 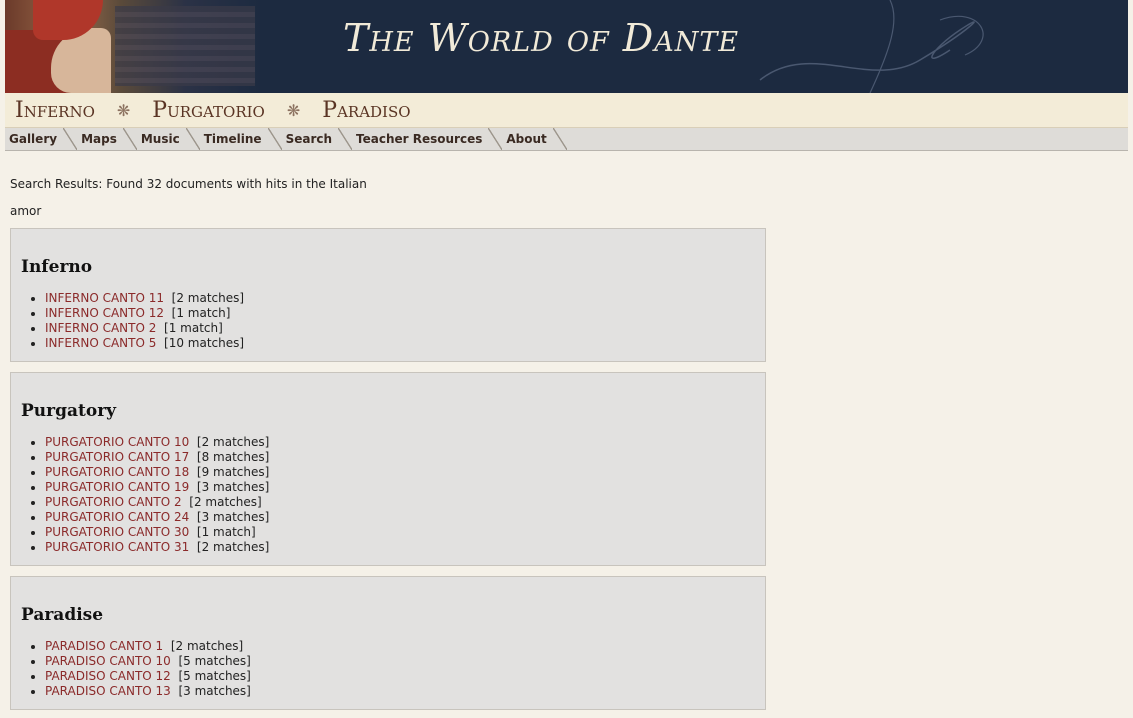 I want to click on match-count: [9 matches], so click(x=233, y=472).